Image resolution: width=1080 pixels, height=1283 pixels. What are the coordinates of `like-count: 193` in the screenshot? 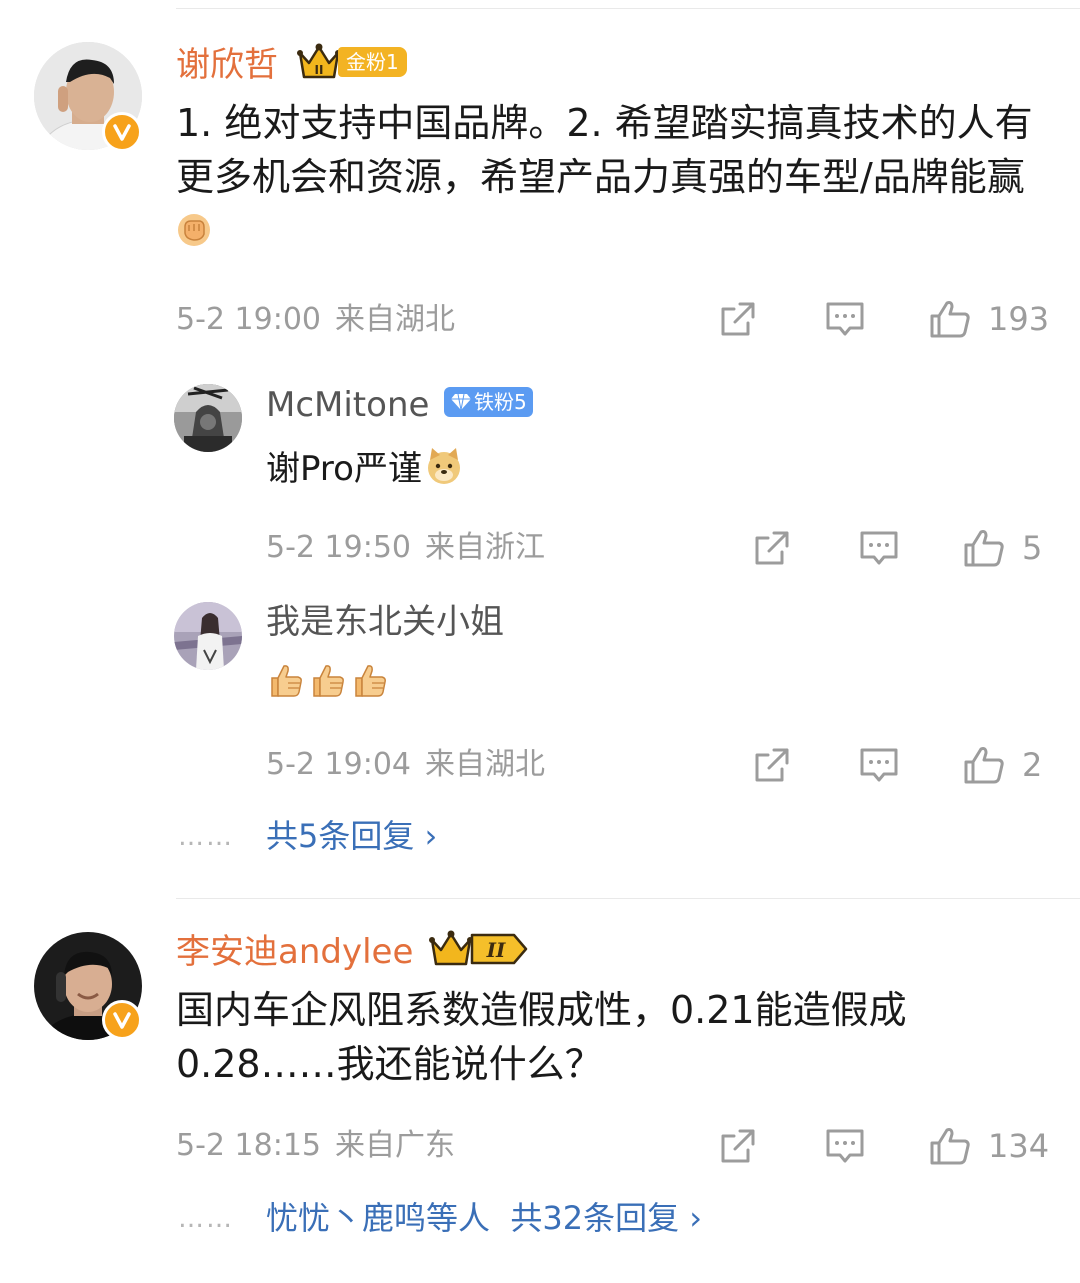 It's located at (1019, 319).